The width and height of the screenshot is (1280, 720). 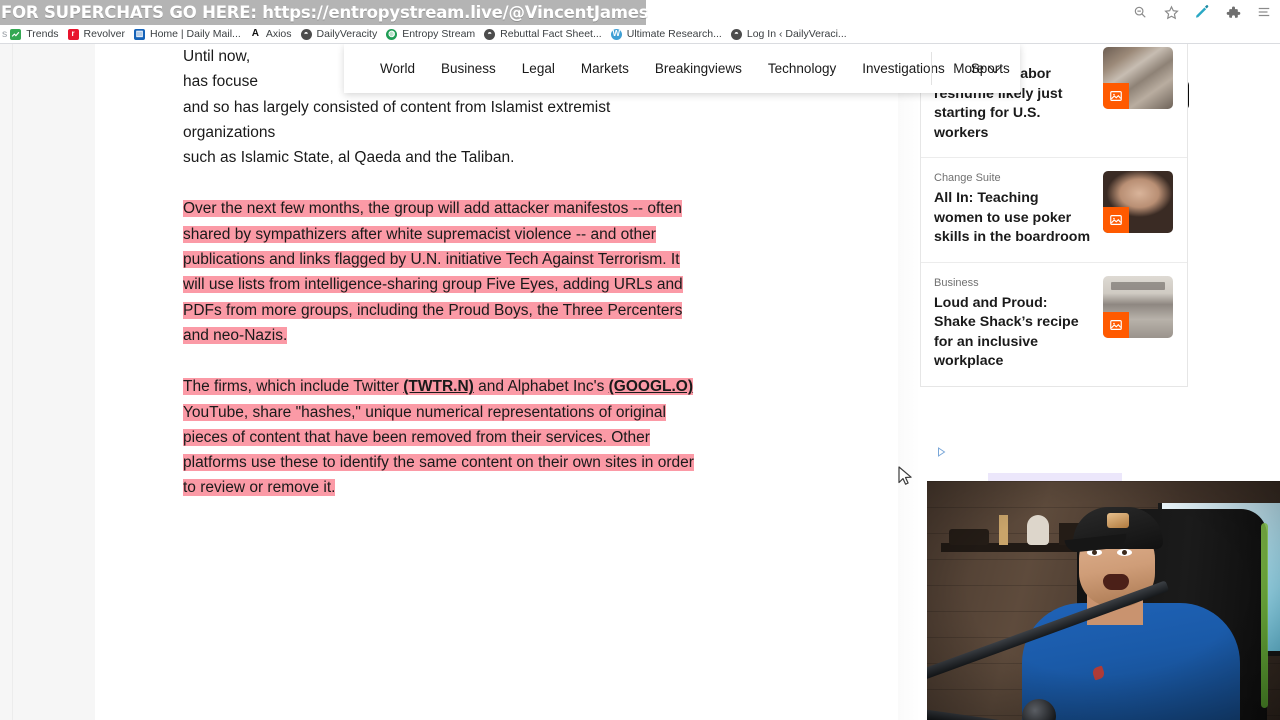 What do you see at coordinates (293, 387) in the screenshot?
I see `para2-part1: The firms, which include Twitter` at bounding box center [293, 387].